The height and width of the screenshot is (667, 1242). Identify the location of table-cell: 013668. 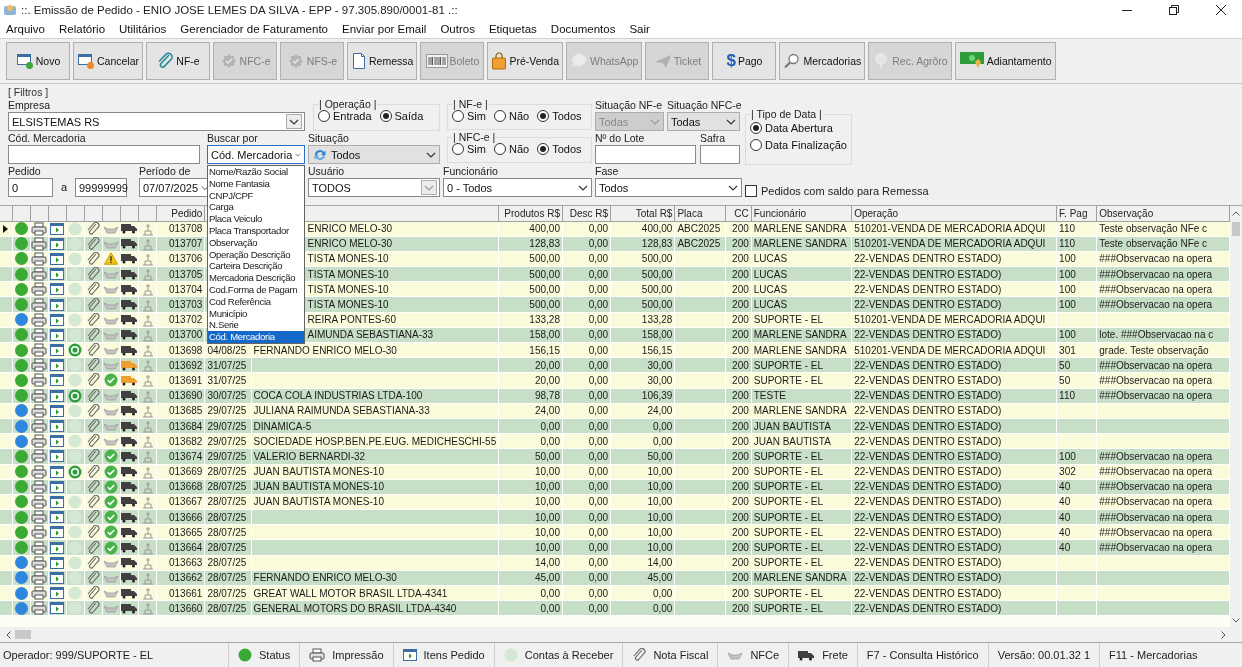
(180, 487).